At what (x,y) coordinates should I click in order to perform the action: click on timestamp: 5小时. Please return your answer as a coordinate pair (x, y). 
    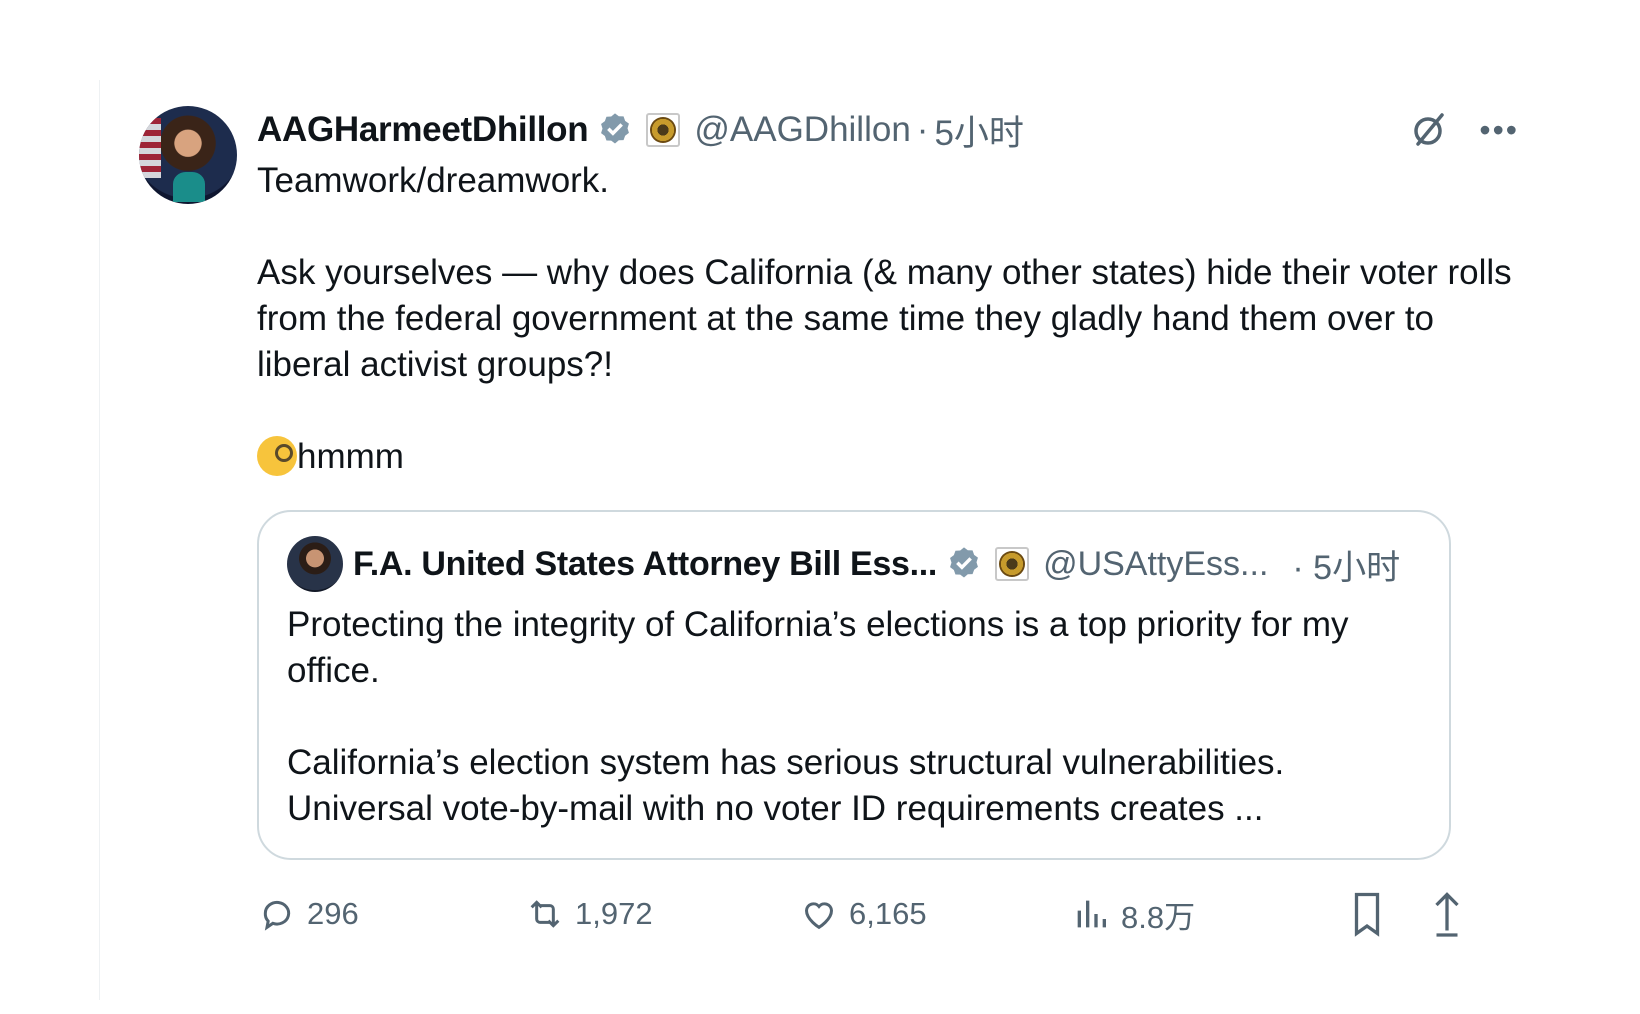
    Looking at the image, I should click on (978, 130).